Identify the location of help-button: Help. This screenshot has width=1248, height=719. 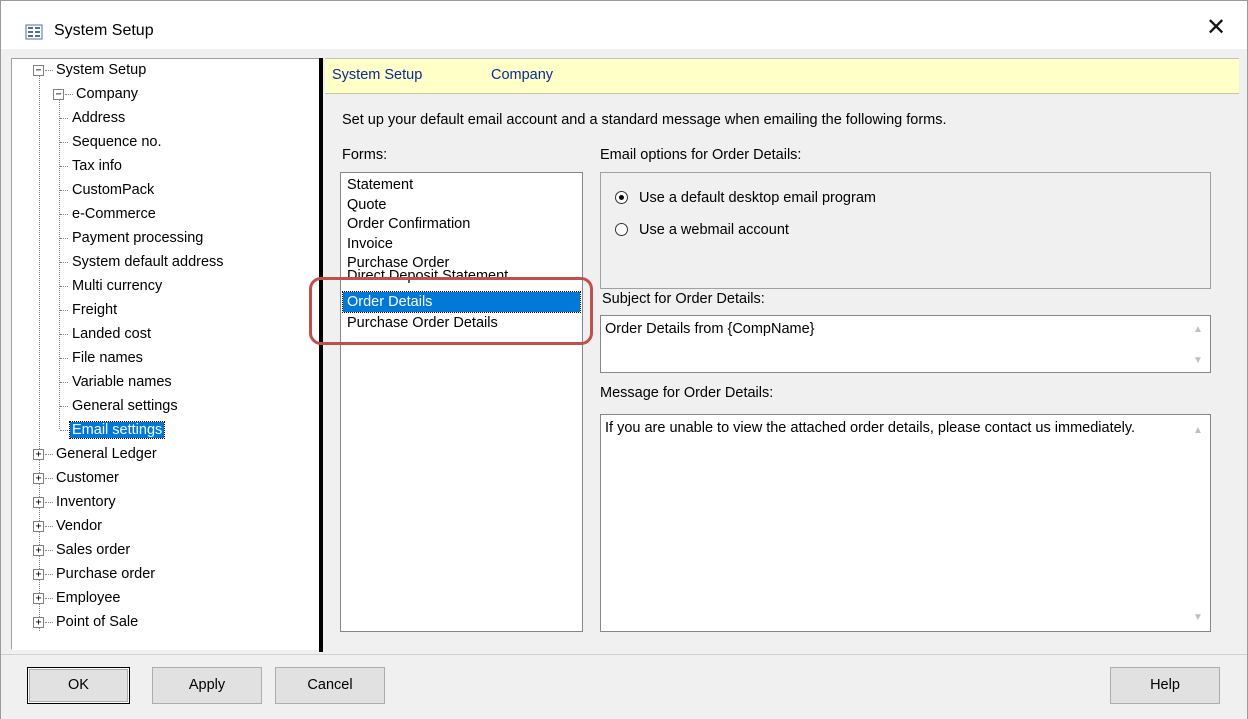
(1165, 685).